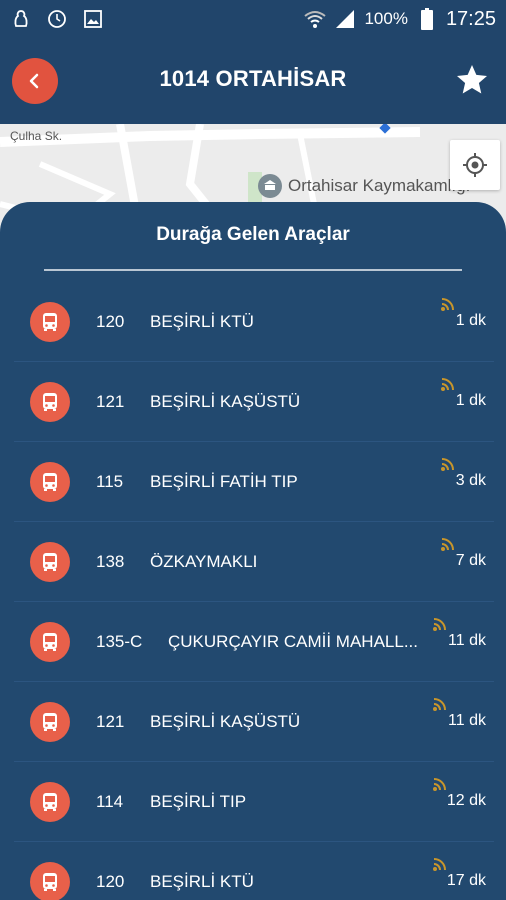 The width and height of the screenshot is (506, 900). I want to click on my-location-icon, so click(475, 165).